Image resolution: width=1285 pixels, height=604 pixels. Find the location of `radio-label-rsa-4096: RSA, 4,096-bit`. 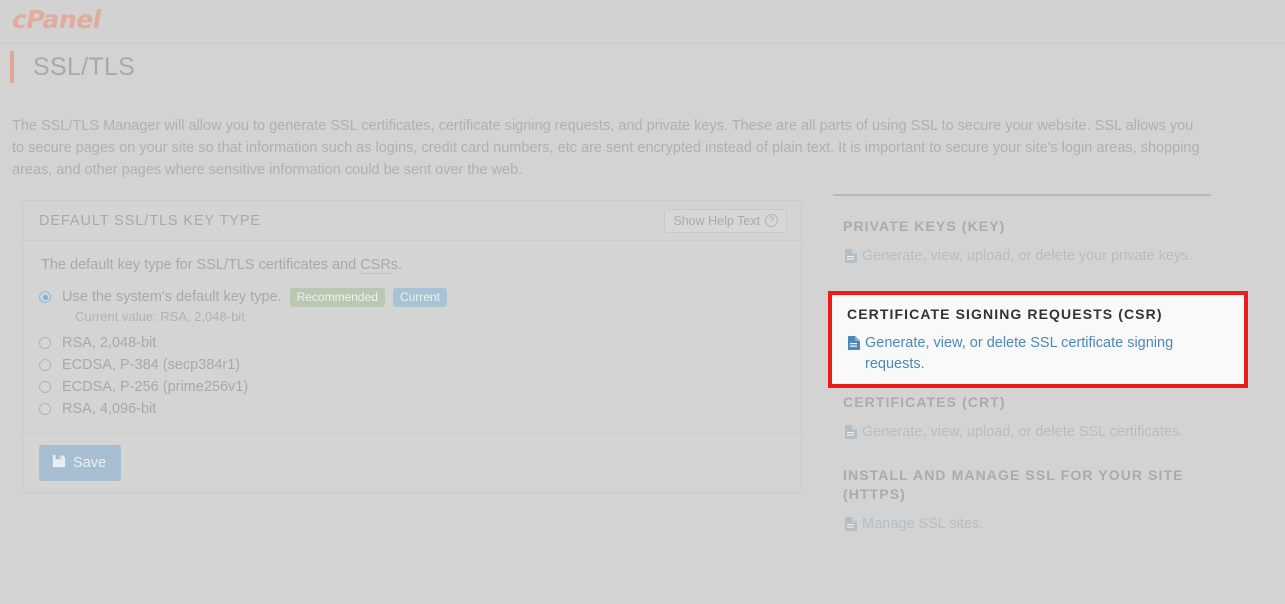

radio-label-rsa-4096: RSA, 4,096-bit is located at coordinates (109, 409).